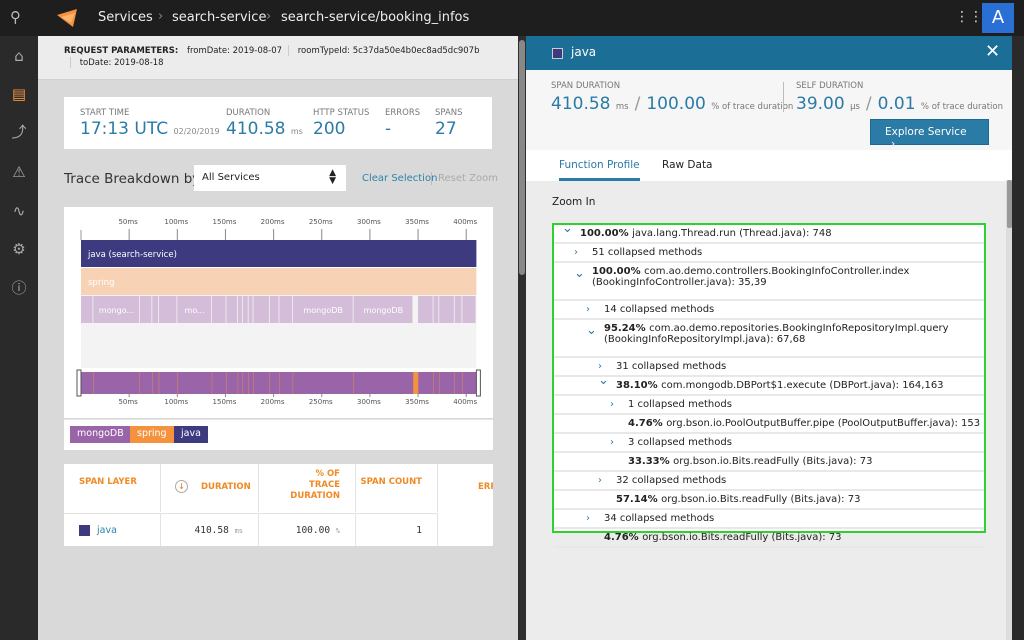 Image resolution: width=1024 pixels, height=640 pixels. What do you see at coordinates (79, 383) in the screenshot?
I see `overview-left-handle` at bounding box center [79, 383].